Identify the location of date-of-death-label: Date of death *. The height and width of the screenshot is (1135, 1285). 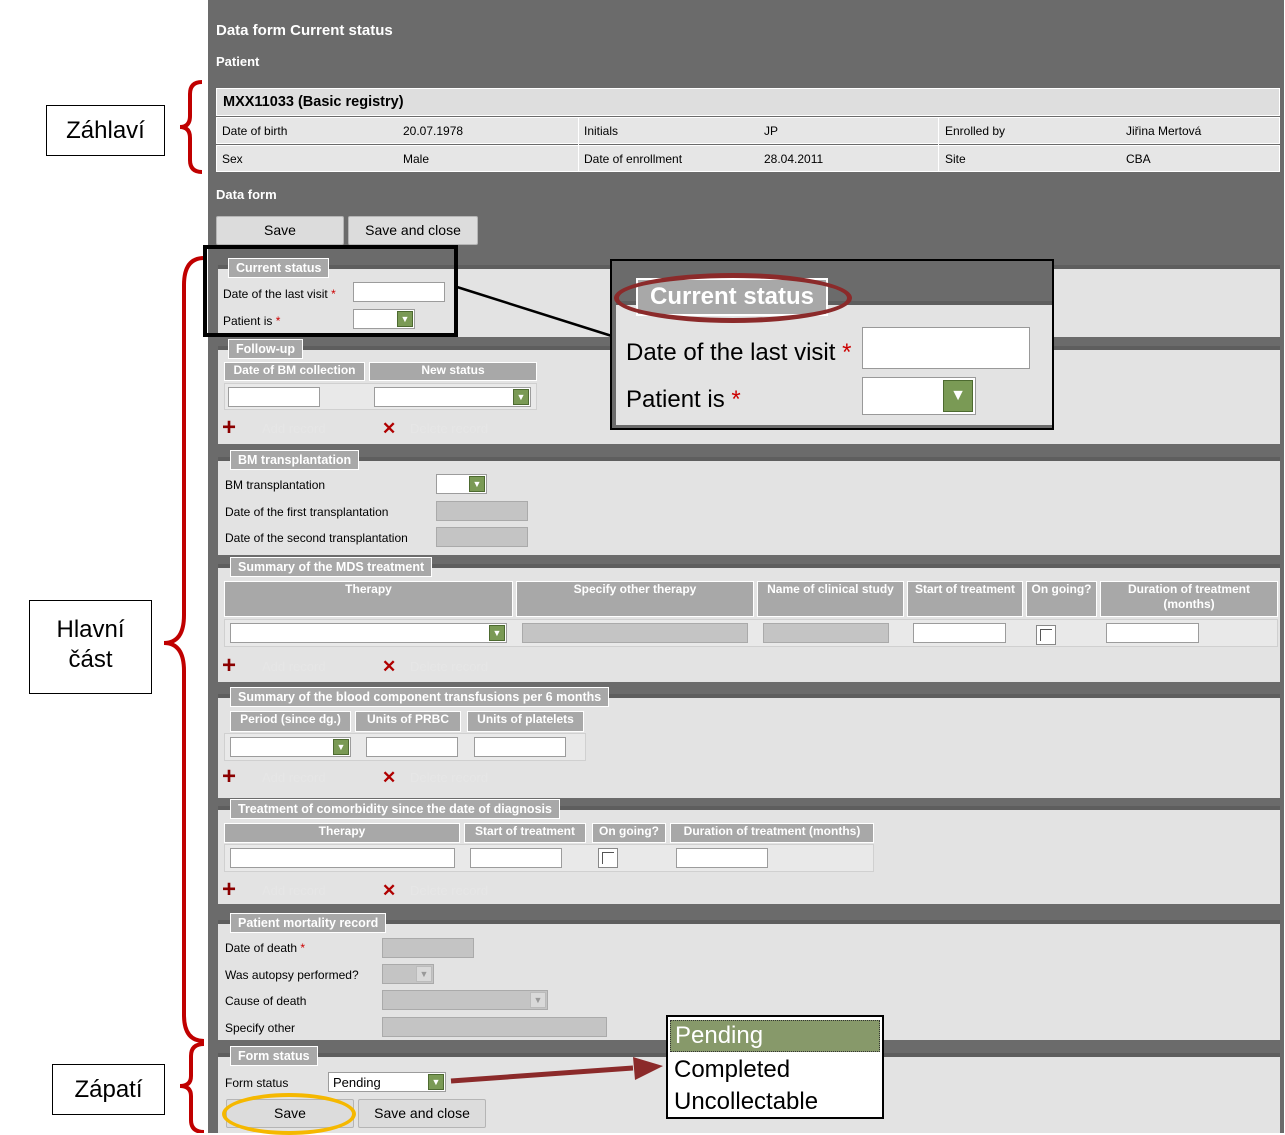
(265, 948).